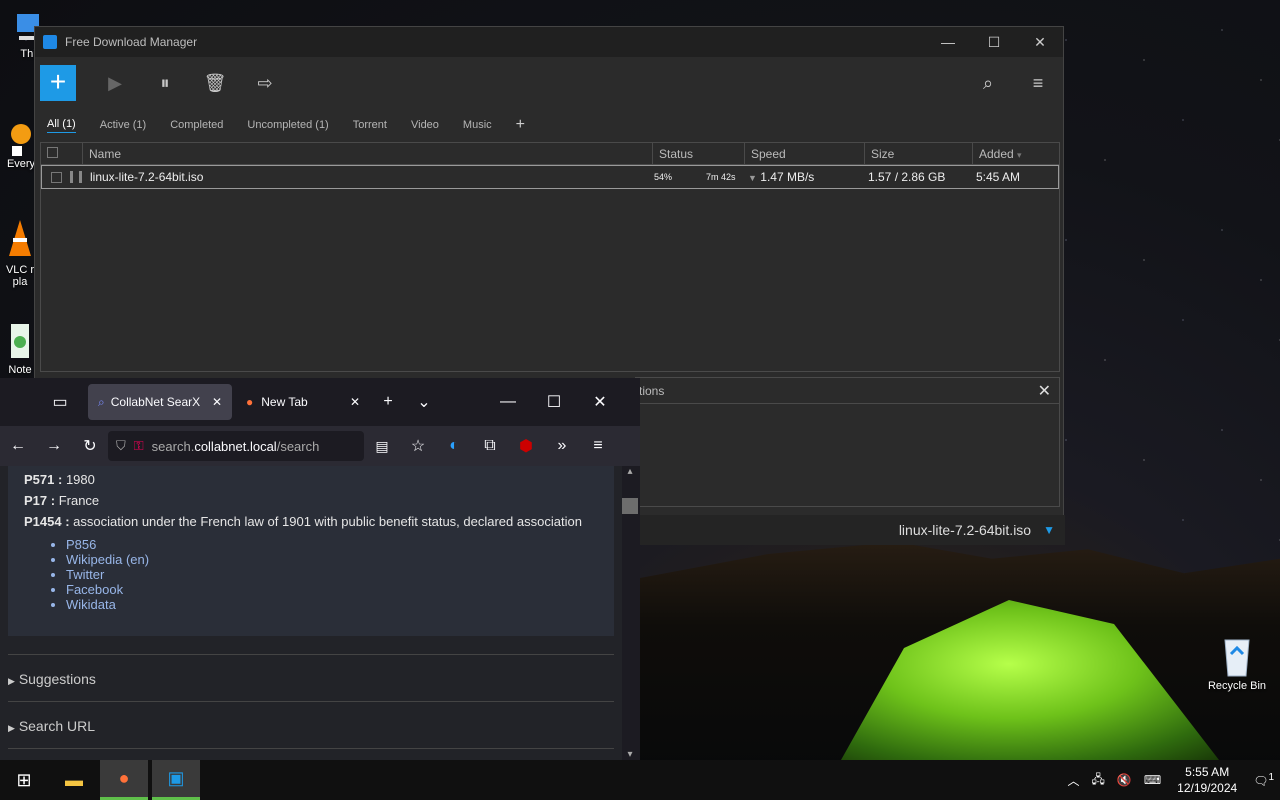  What do you see at coordinates (418, 446) in the screenshot?
I see `bookmark-star-icon: ☆` at bounding box center [418, 446].